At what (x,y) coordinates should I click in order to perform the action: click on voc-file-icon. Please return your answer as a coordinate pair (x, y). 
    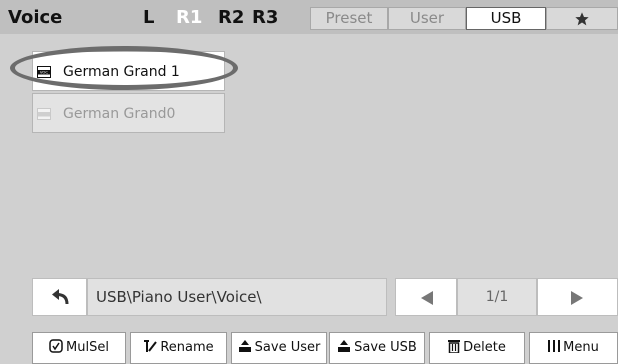
    Looking at the image, I should click on (44, 114).